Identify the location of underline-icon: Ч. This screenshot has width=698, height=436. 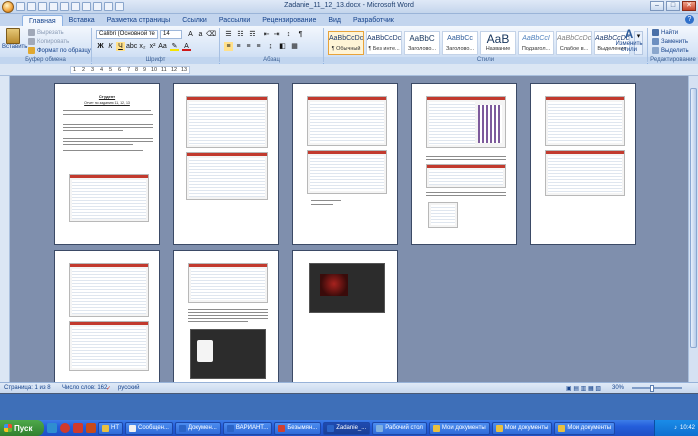
(120, 46).